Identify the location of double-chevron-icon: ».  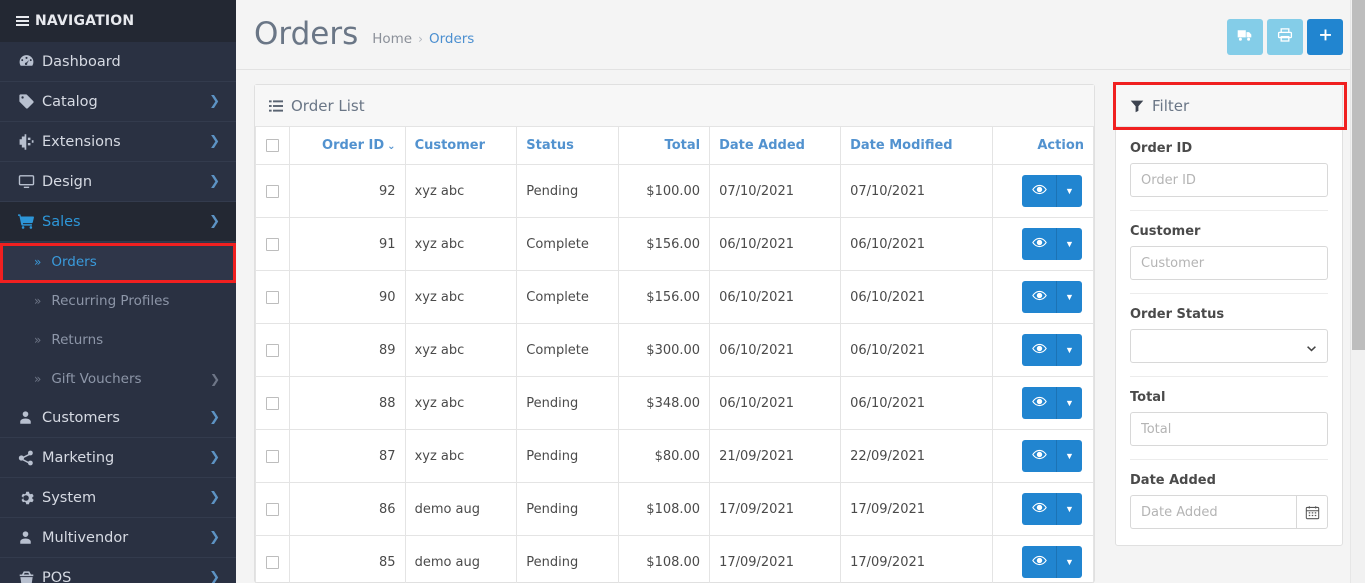
(38, 339).